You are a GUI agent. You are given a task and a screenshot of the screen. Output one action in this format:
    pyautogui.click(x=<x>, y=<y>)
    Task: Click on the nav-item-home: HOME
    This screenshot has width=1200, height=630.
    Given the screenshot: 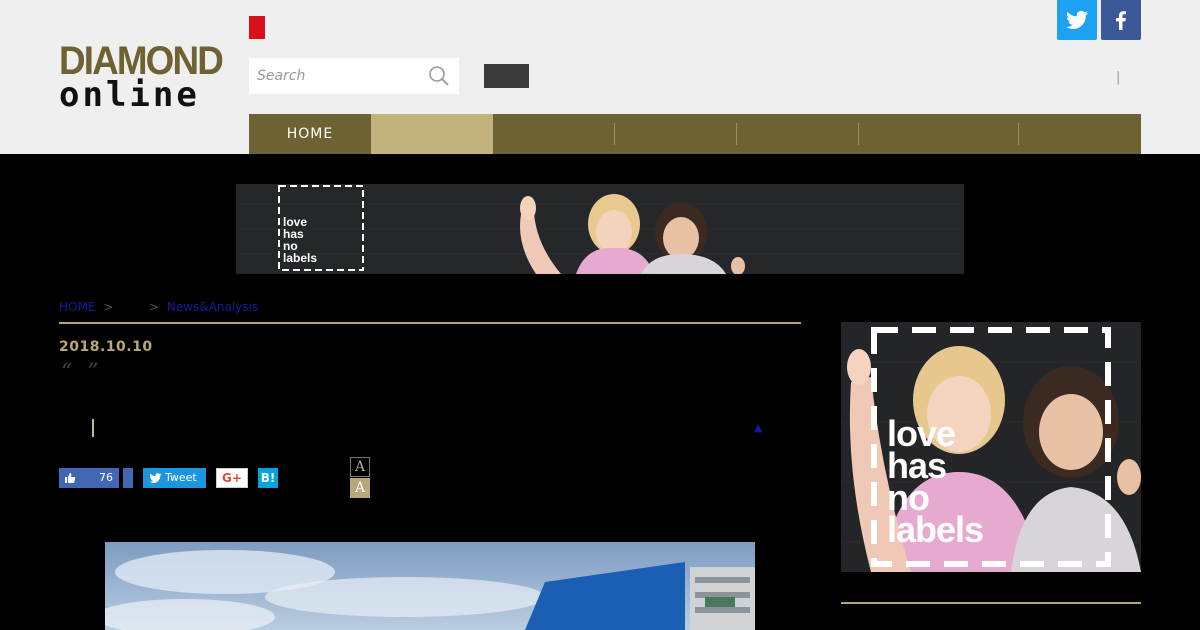 What is the action you would take?
    pyautogui.click(x=310, y=134)
    